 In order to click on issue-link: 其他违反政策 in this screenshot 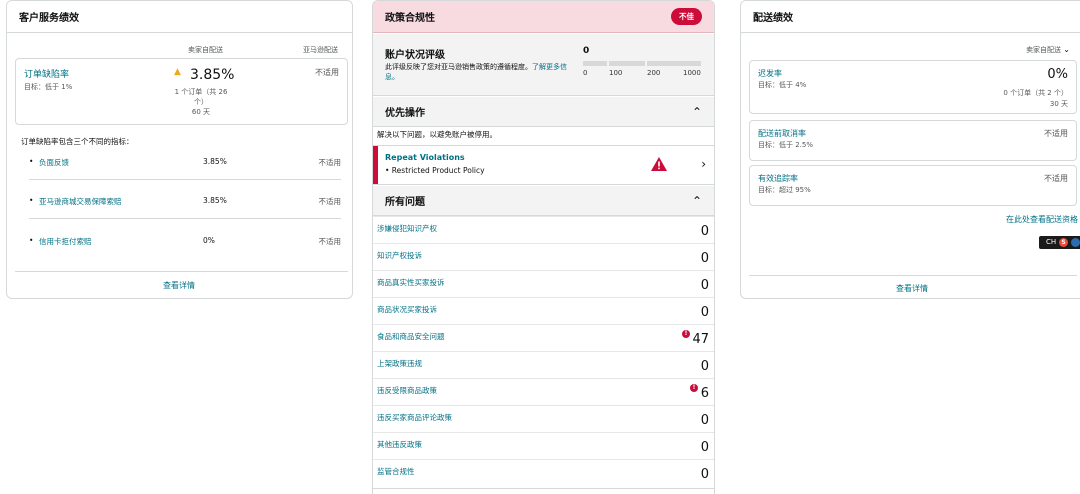, I will do `click(399, 444)`.